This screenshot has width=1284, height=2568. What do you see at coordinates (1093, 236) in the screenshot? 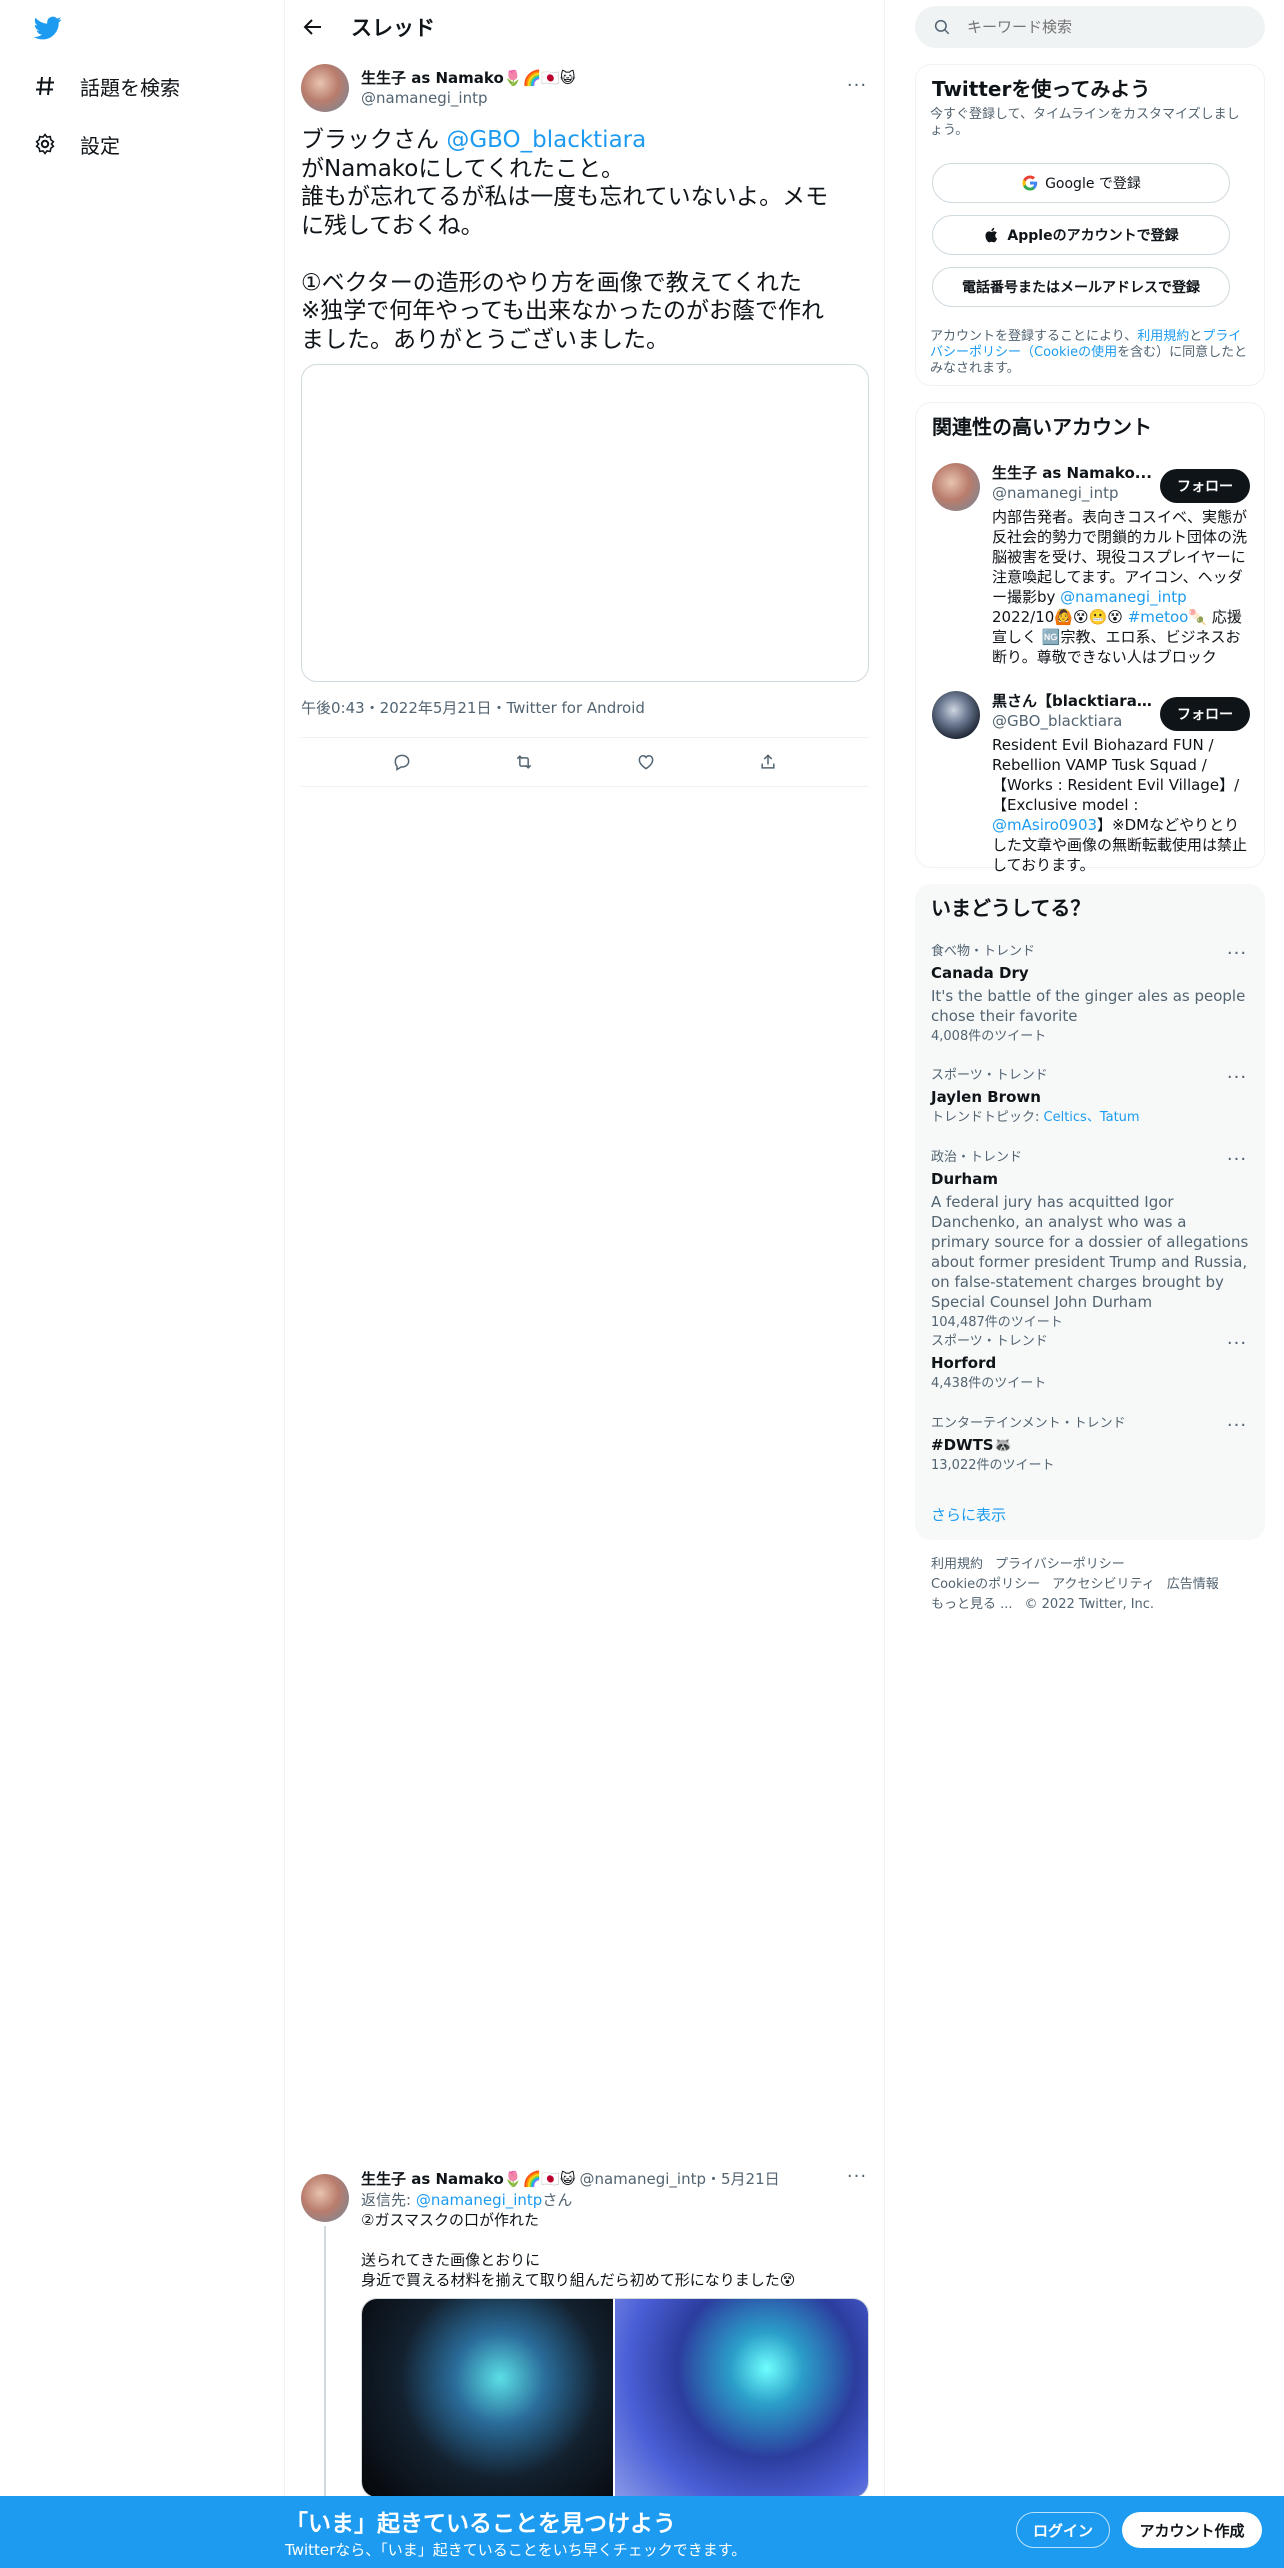
I see `apple-signup-label: Appleのアカウントで登録` at bounding box center [1093, 236].